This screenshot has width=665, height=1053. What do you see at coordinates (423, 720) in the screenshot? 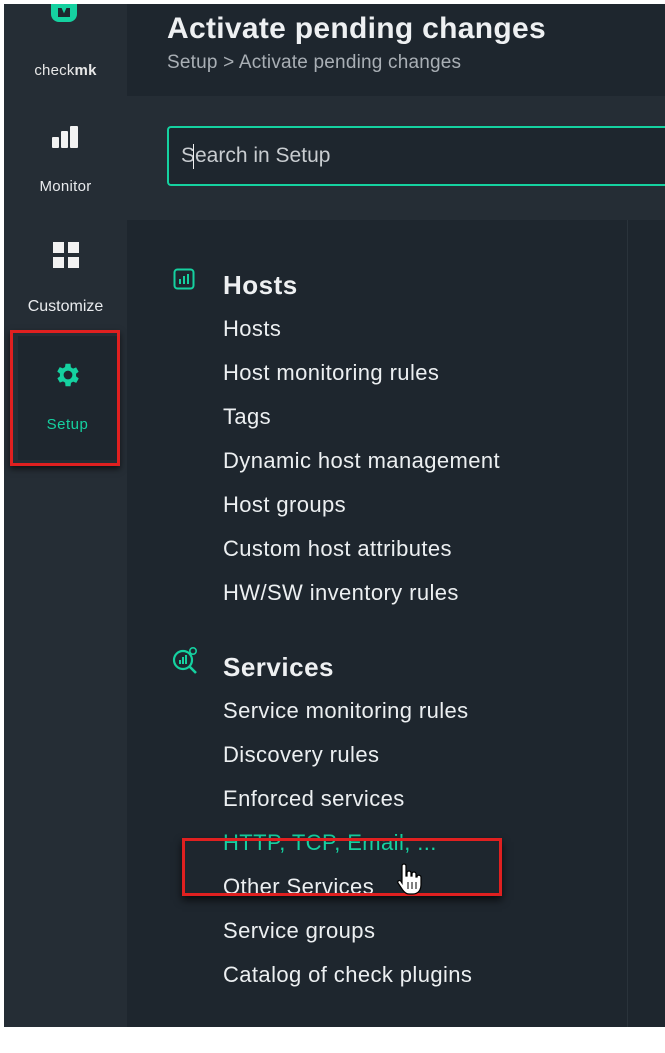
I see `menu-item-service-monitoring-rules: Service monitoring rules` at bounding box center [423, 720].